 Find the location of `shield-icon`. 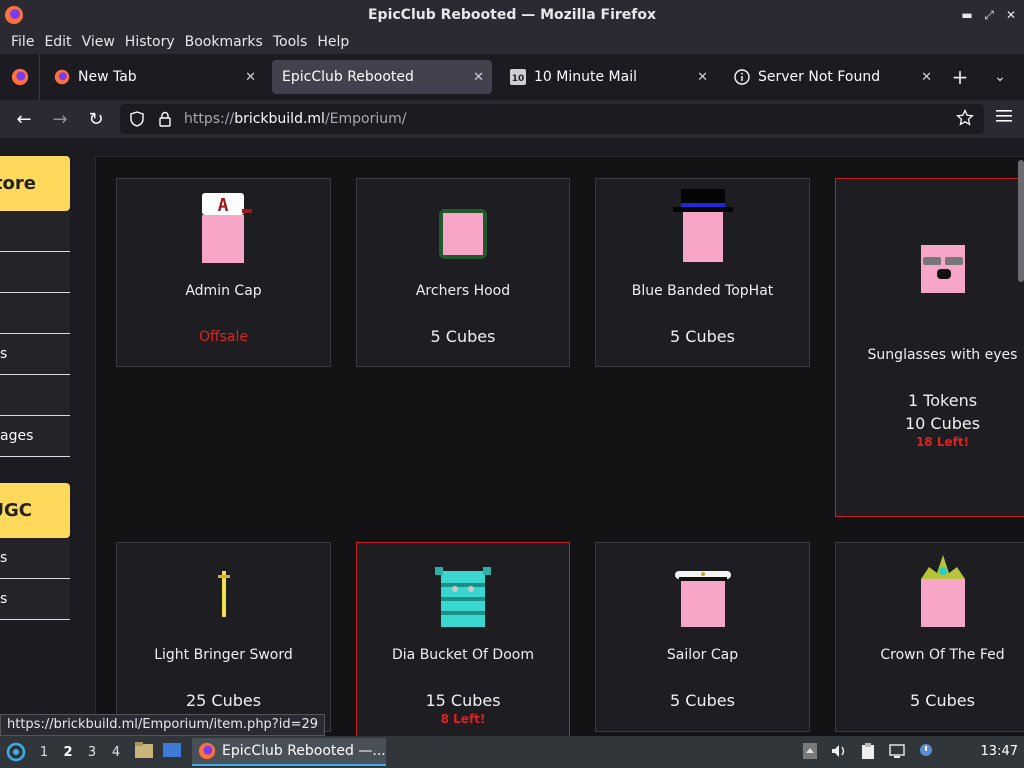

shield-icon is located at coordinates (137, 119).